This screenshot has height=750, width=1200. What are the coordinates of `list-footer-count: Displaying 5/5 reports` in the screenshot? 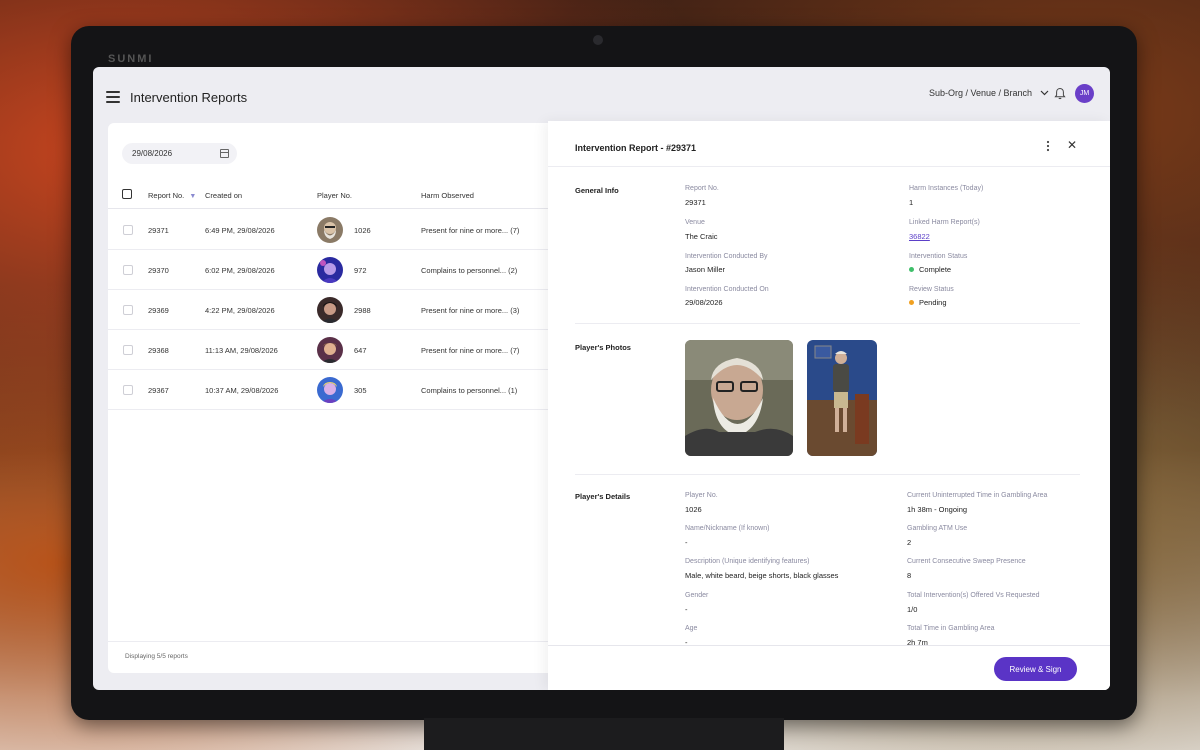 It's located at (156, 656).